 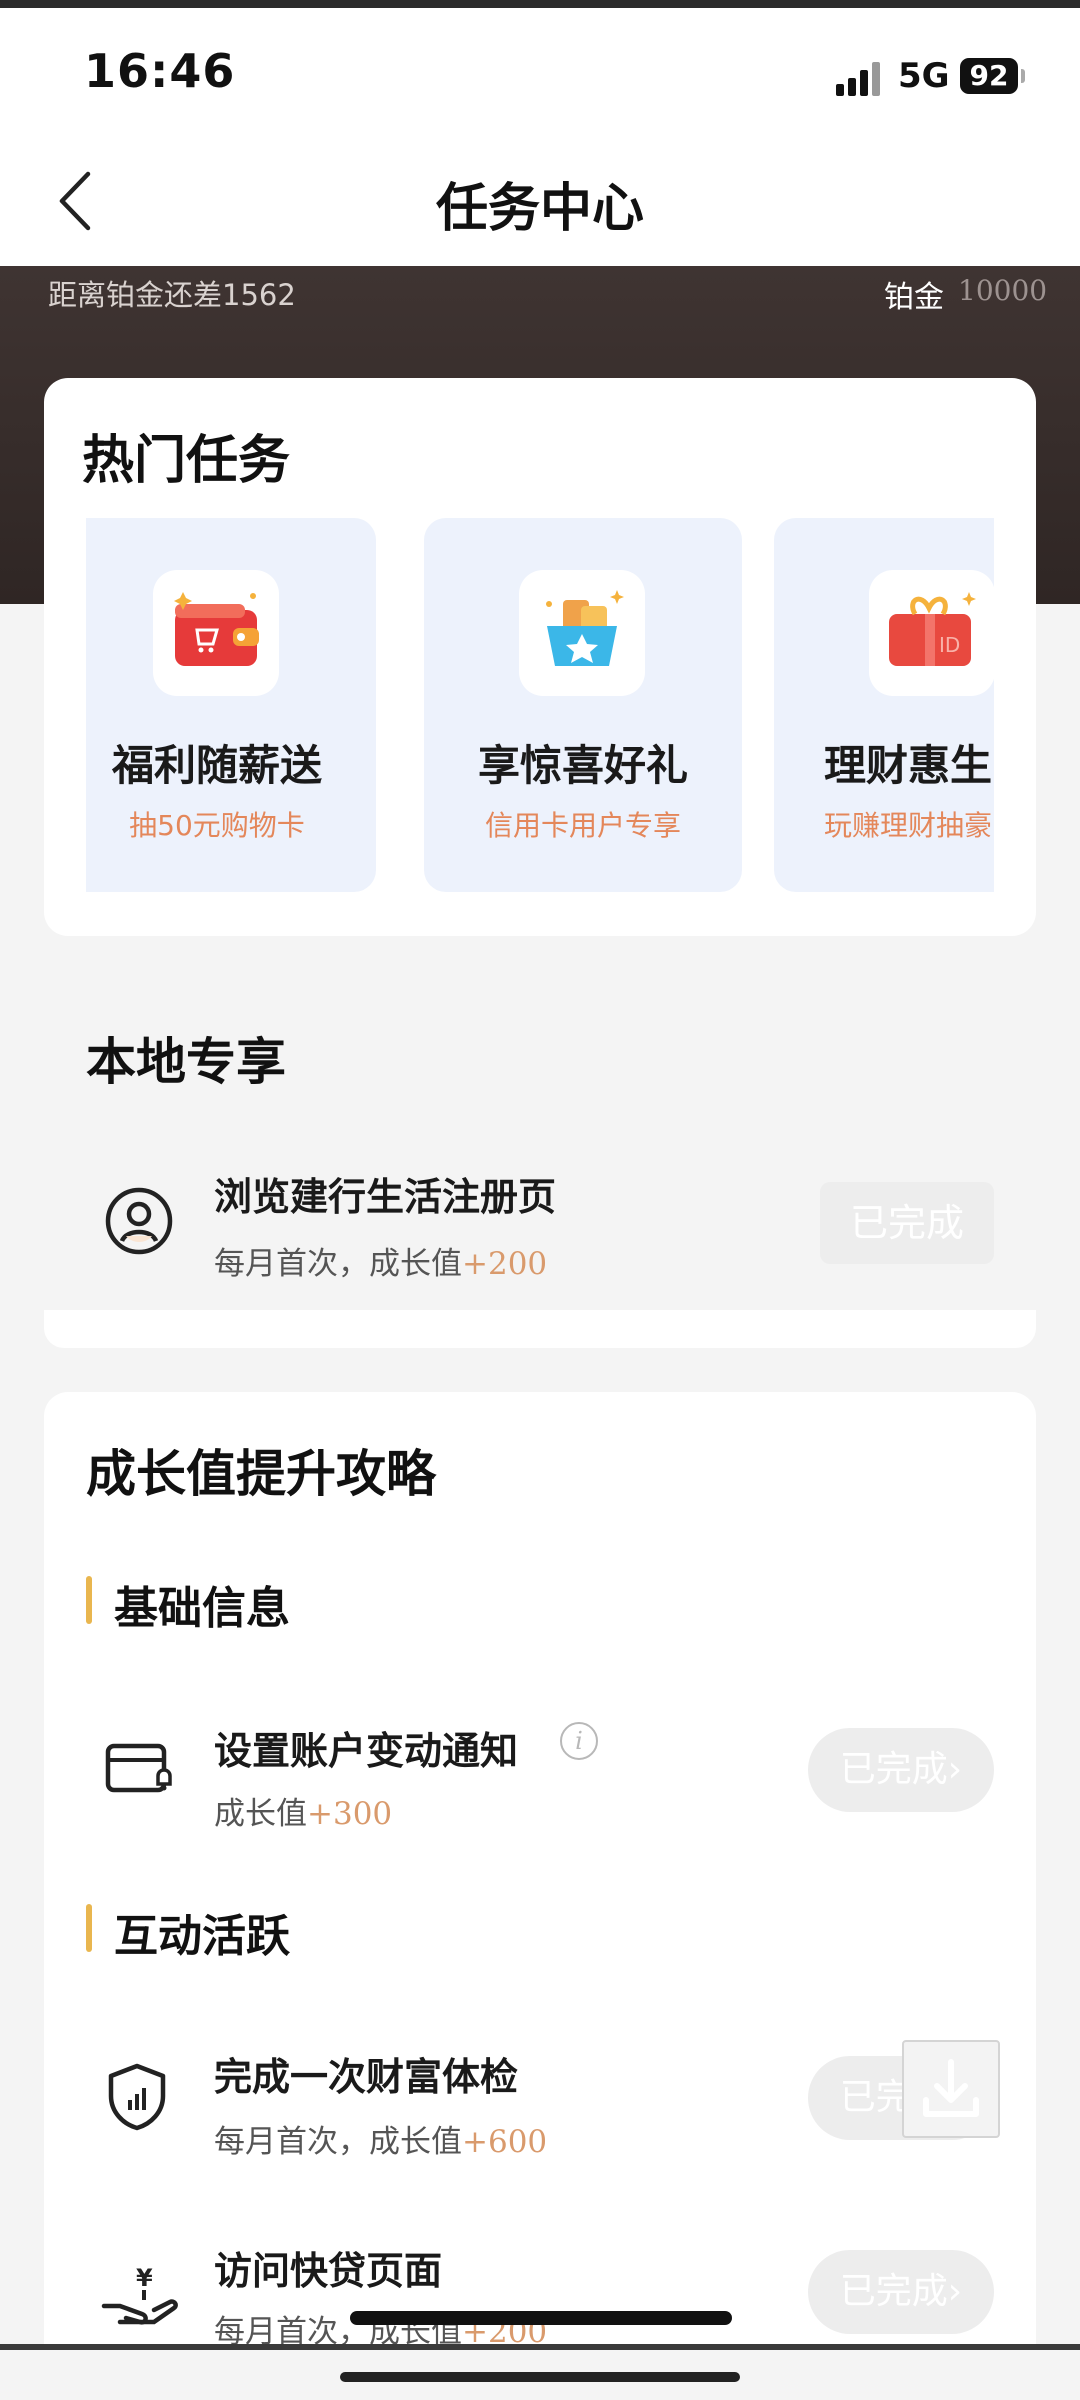 I want to click on next-level-value: 10000, so click(x=1003, y=290).